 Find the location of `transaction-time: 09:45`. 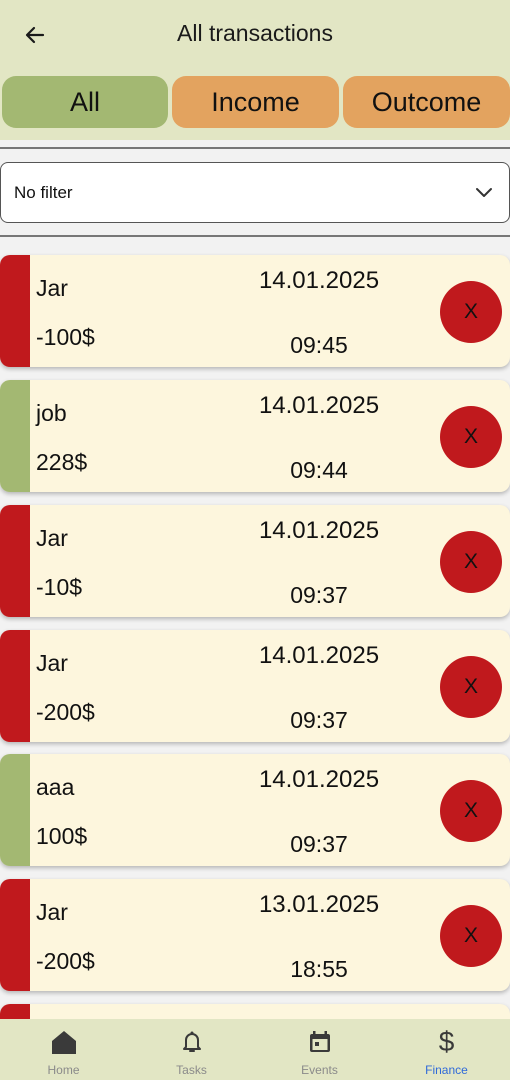

transaction-time: 09:45 is located at coordinates (319, 345).